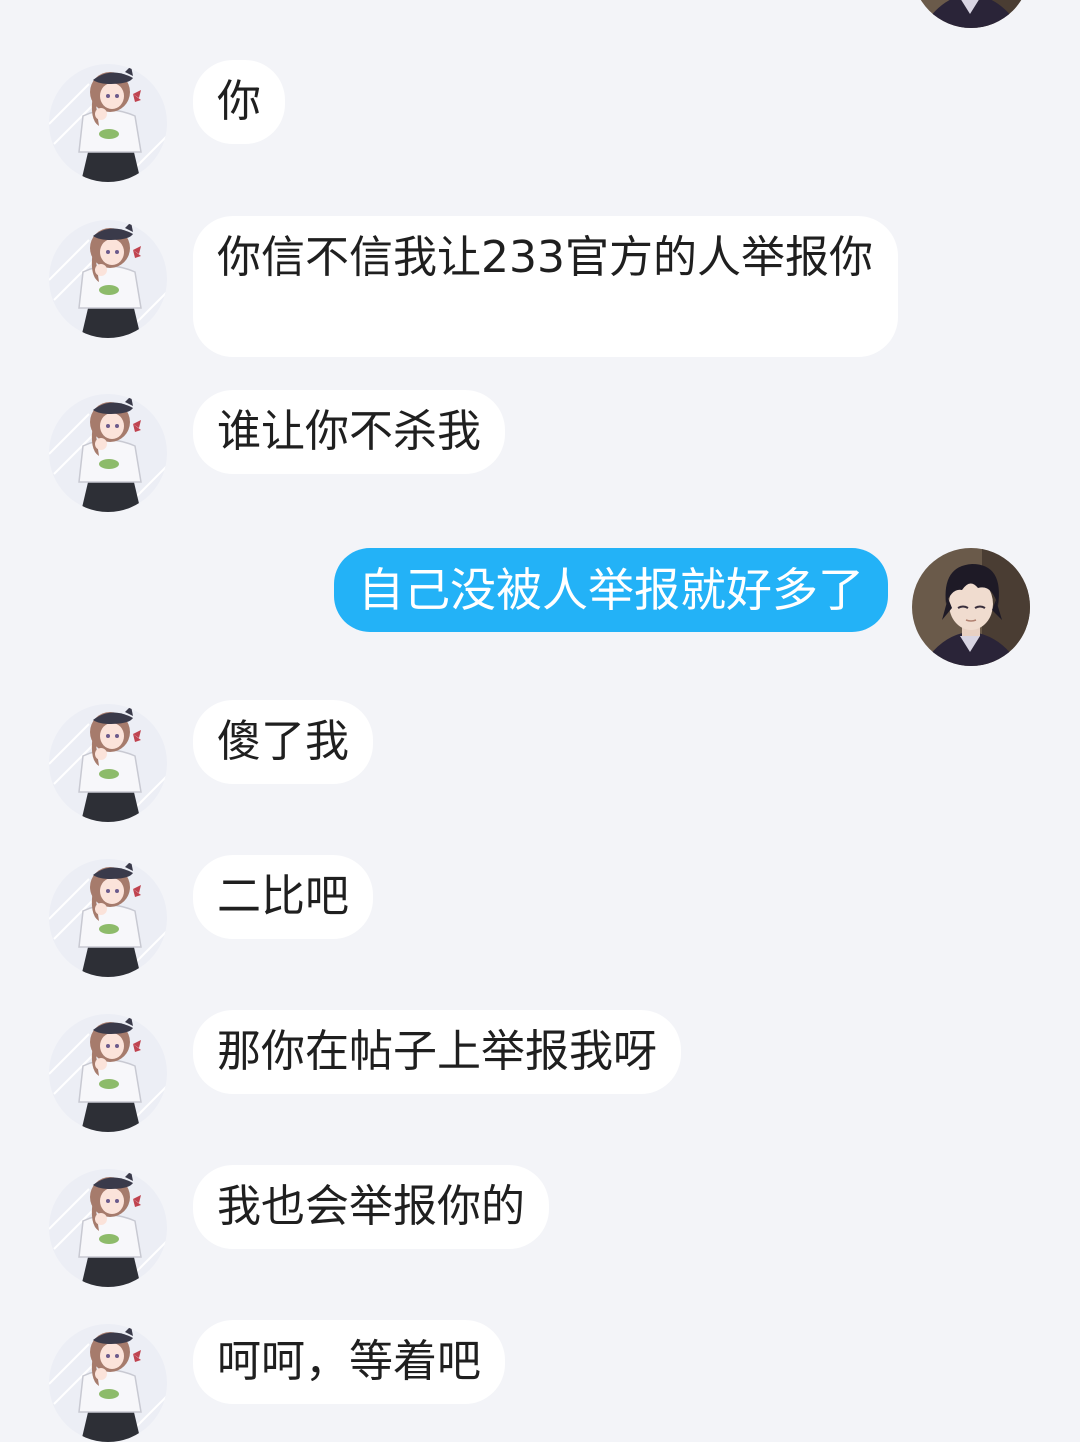  I want to click on incoming-message-bubble: 傻了我, so click(283, 742).